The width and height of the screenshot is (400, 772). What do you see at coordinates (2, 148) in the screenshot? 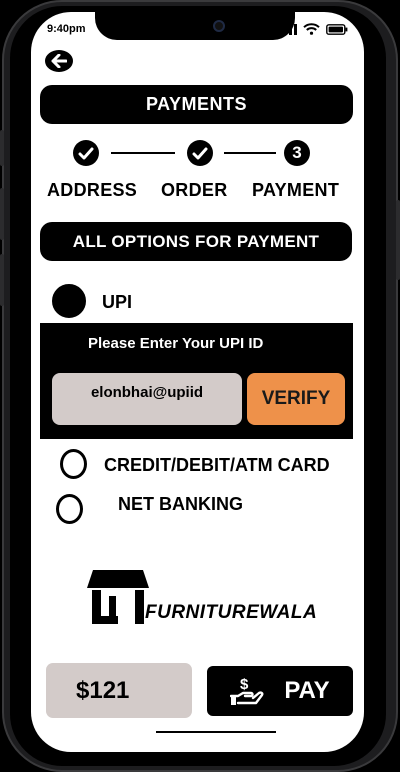
I see `side-button-mute` at bounding box center [2, 148].